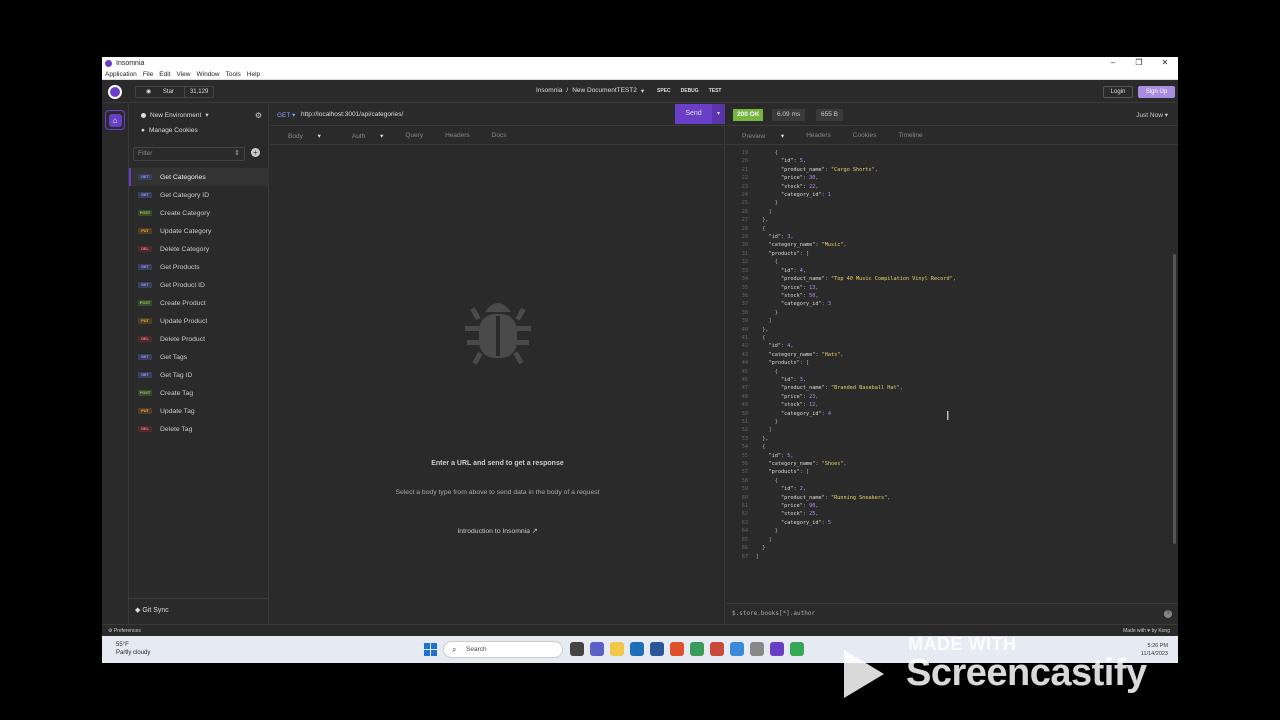  I want to click on home-button: ⌂, so click(115, 120).